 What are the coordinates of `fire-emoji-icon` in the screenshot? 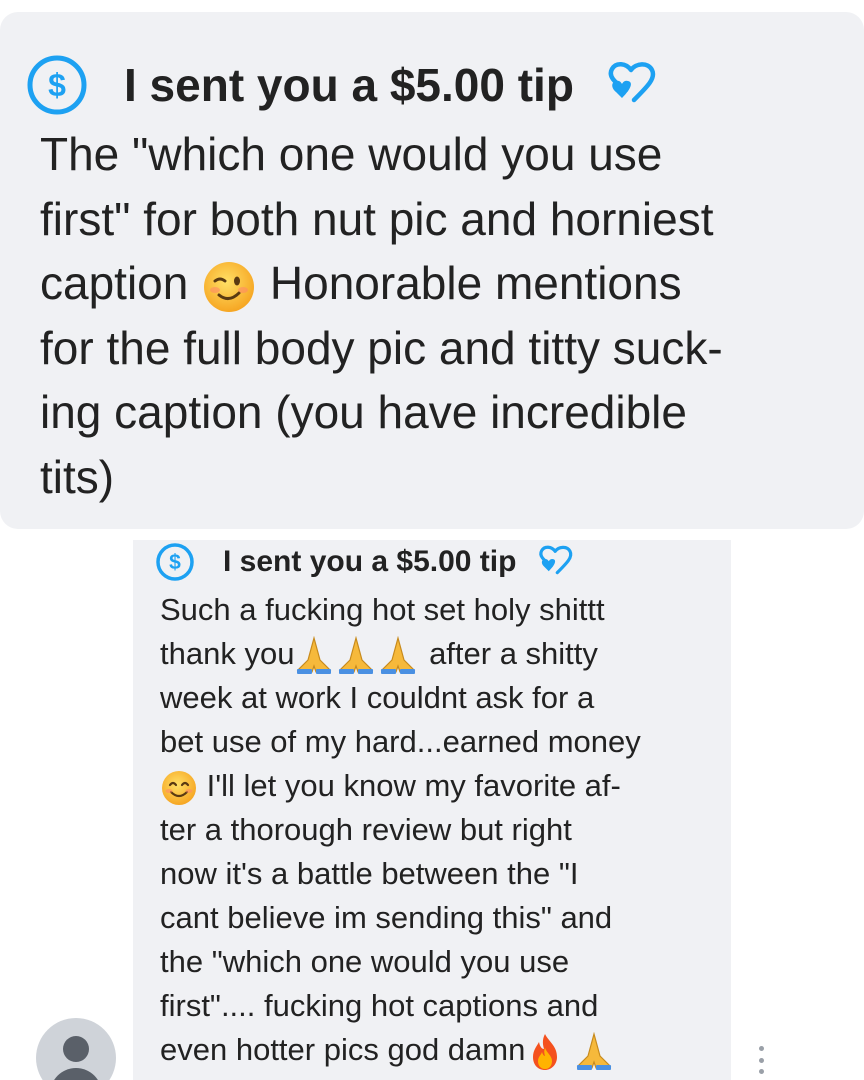 It's located at (545, 1052).